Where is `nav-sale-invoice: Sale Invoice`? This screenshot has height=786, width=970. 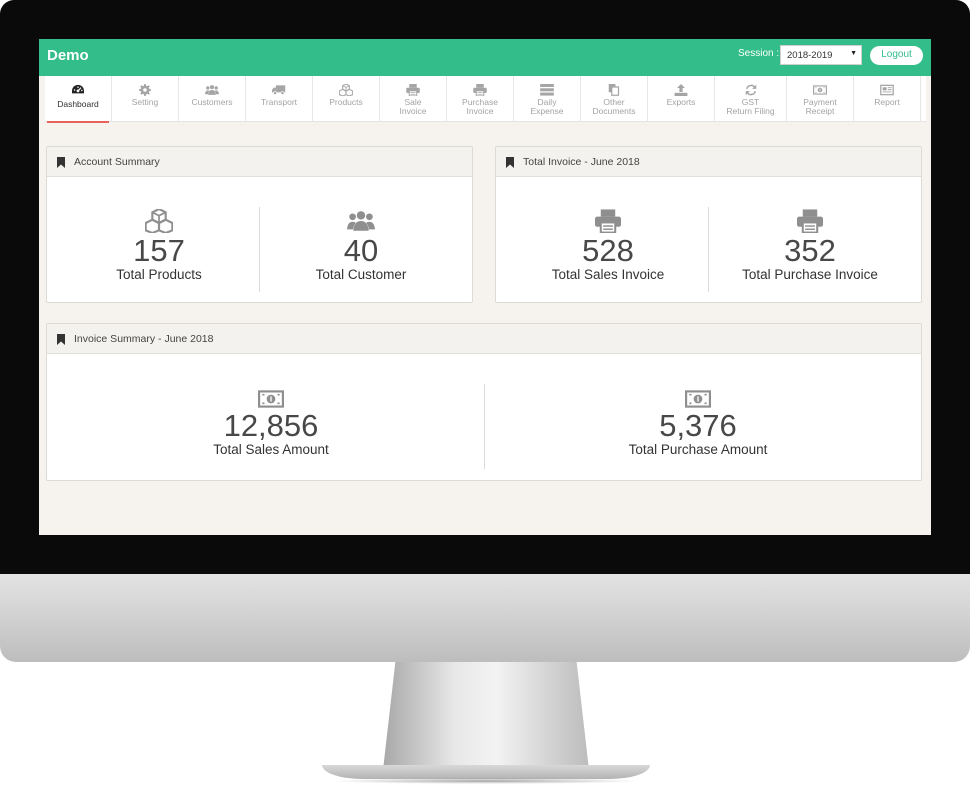
nav-sale-invoice: Sale Invoice is located at coordinates (413, 99).